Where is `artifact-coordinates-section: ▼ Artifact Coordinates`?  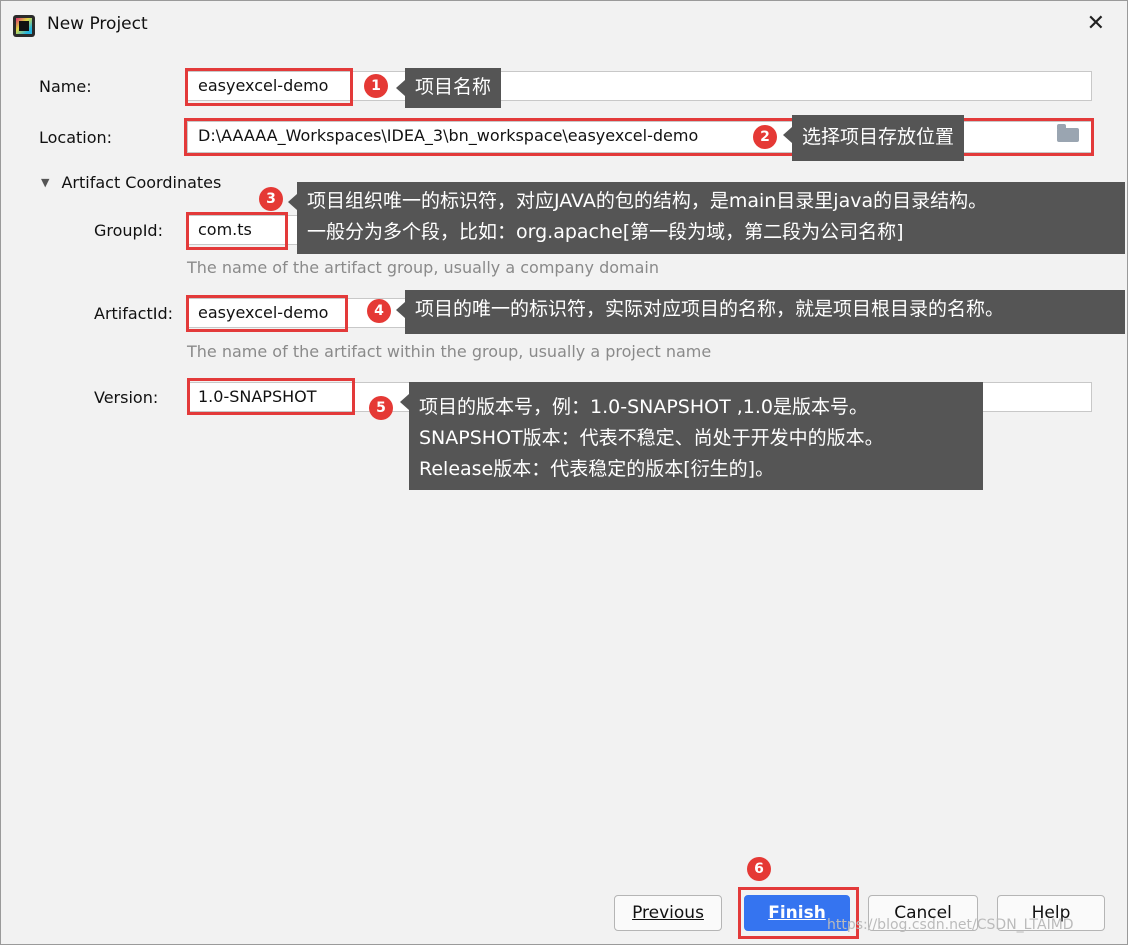 artifact-coordinates-section: ▼ Artifact Coordinates is located at coordinates (131, 182).